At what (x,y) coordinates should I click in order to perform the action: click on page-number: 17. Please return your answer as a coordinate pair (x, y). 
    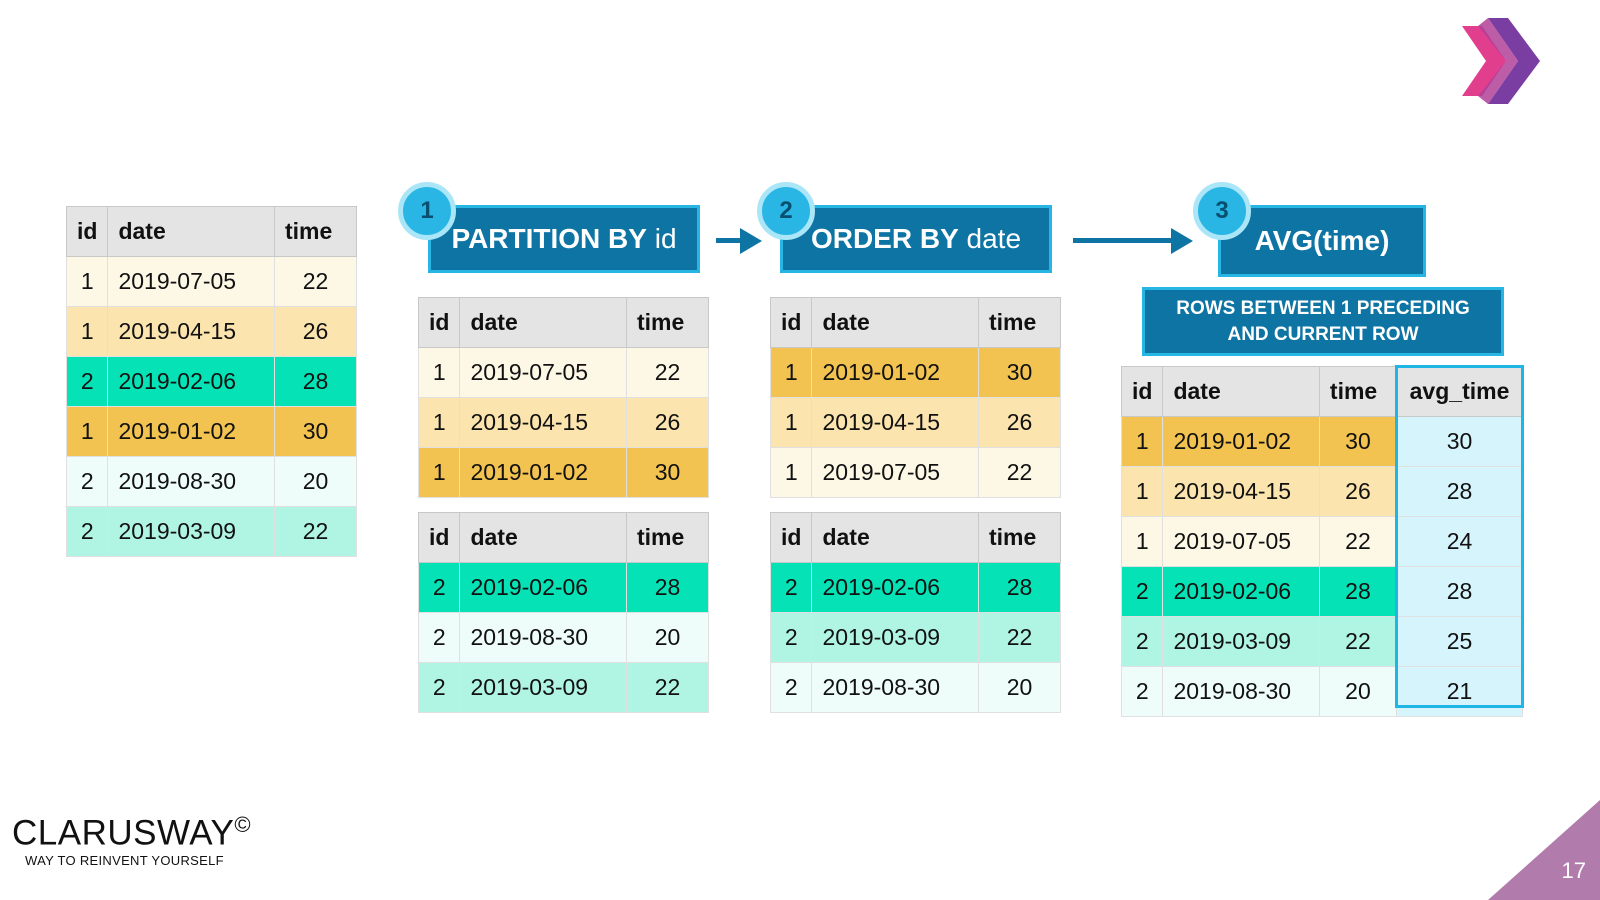
    Looking at the image, I should click on (1573, 870).